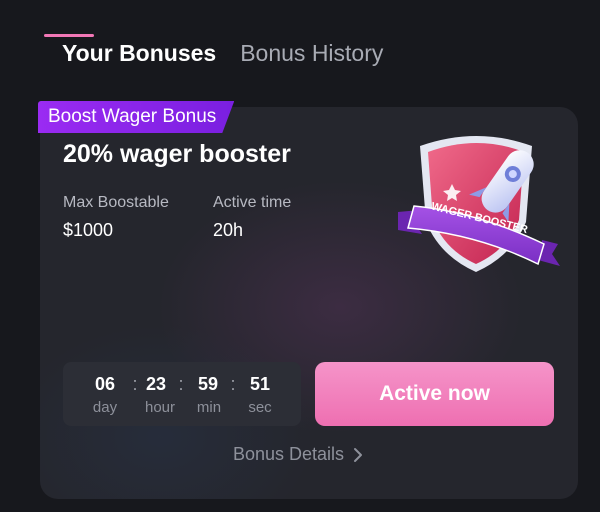 This screenshot has width=600, height=512. Describe the element at coordinates (88, 230) in the screenshot. I see `max-boostable-value: $1000` at that location.